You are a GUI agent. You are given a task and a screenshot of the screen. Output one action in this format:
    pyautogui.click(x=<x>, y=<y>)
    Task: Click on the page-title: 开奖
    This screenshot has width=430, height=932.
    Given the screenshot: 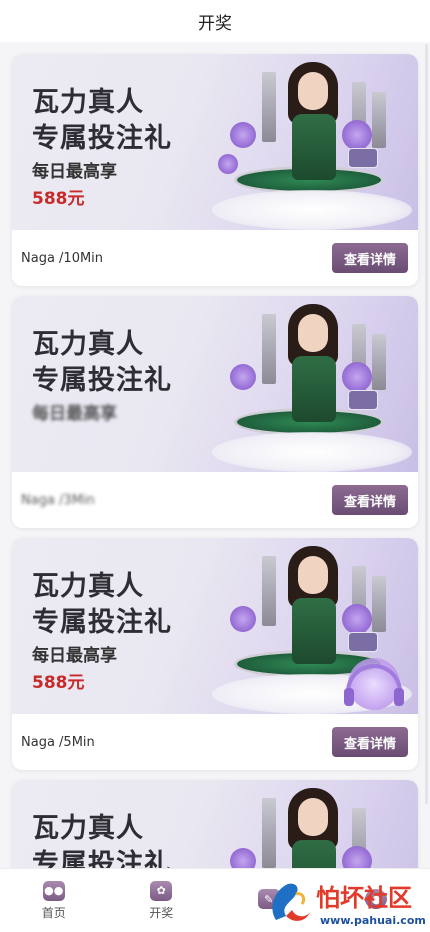 What is the action you would take?
    pyautogui.click(x=215, y=23)
    